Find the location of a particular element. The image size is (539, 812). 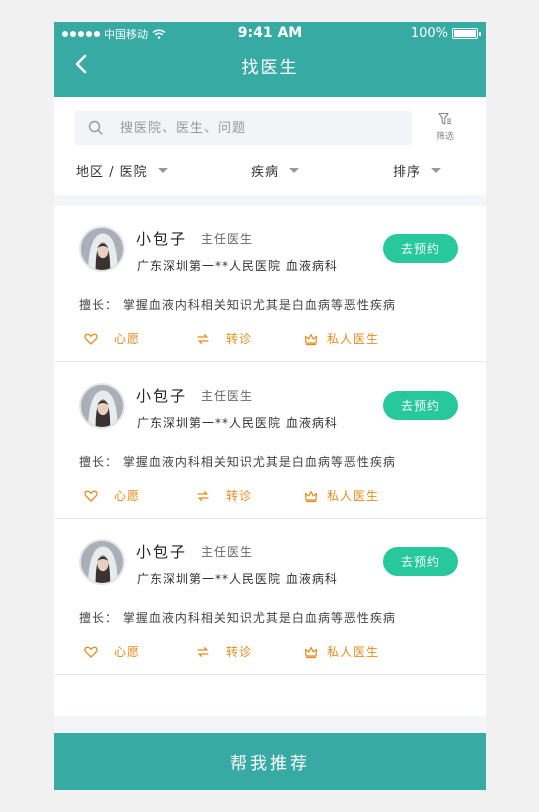

search-panel: 筛选 地区 / 医院 疾病 排序 is located at coordinates (270, 146).